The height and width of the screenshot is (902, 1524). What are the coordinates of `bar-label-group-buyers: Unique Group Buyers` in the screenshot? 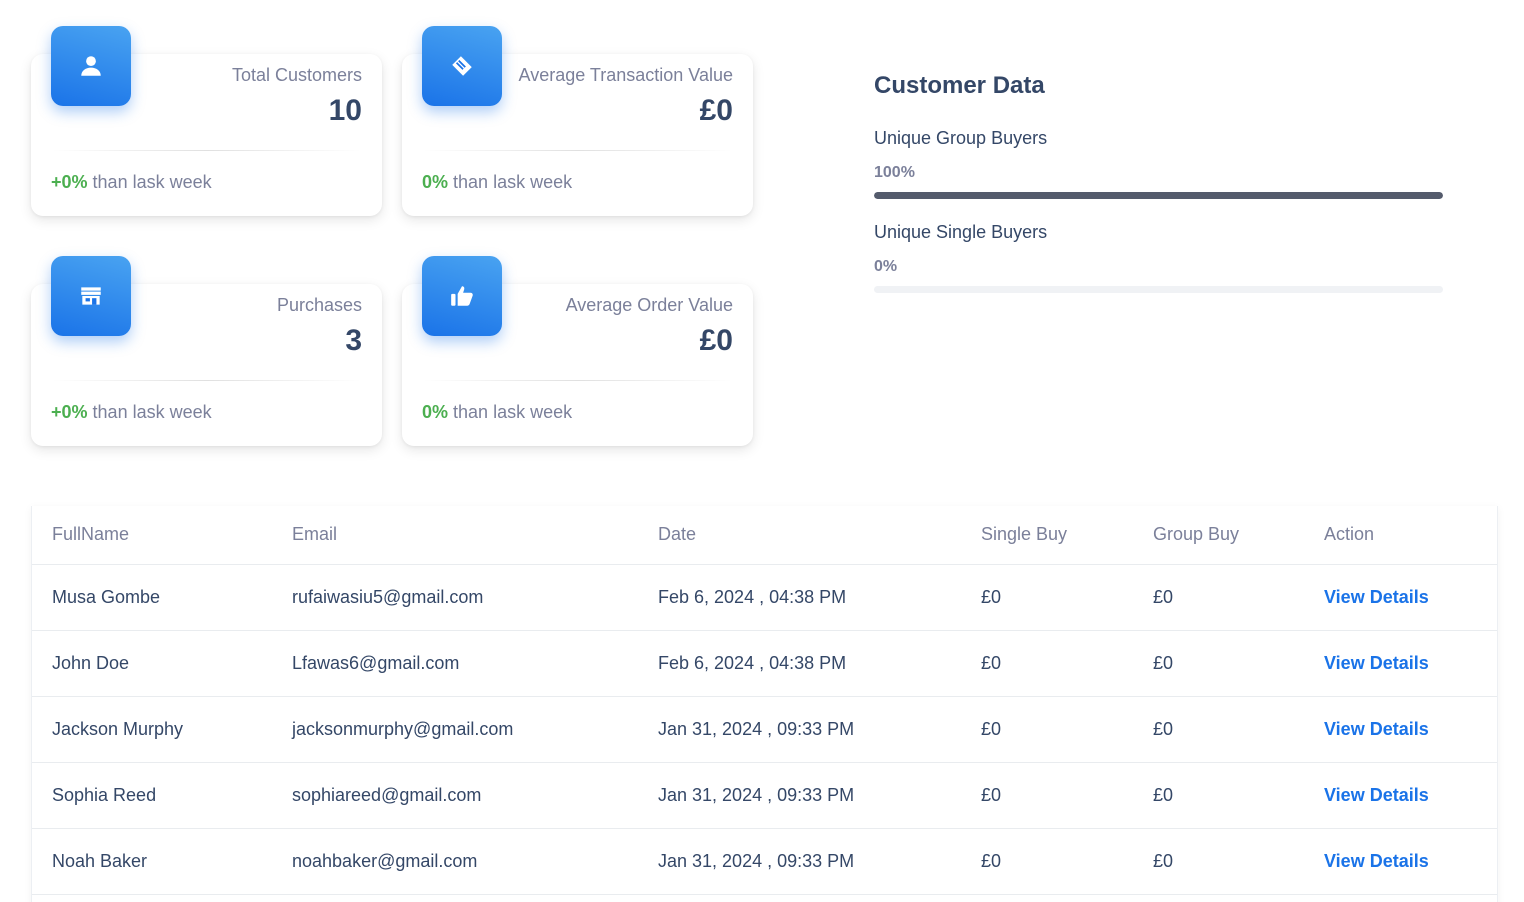 It's located at (961, 138).